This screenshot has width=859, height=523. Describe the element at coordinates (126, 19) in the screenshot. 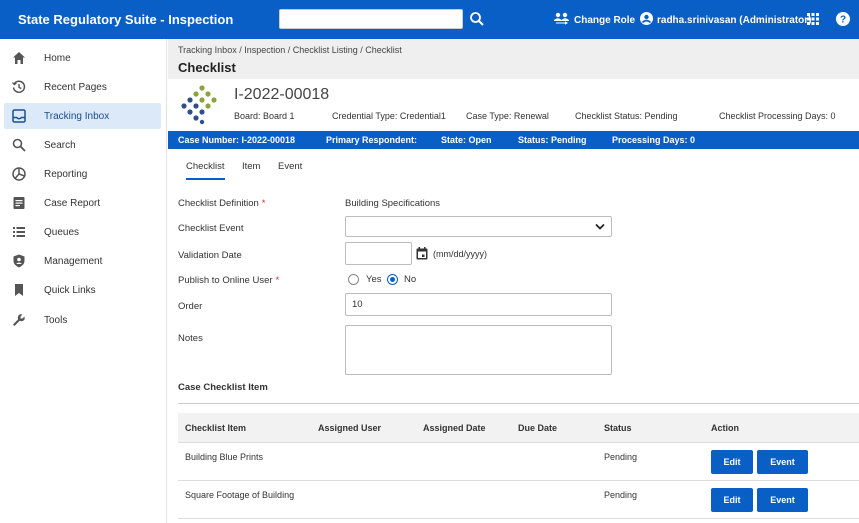

I see `app-title: State Regulatory Suite - Inspection` at that location.